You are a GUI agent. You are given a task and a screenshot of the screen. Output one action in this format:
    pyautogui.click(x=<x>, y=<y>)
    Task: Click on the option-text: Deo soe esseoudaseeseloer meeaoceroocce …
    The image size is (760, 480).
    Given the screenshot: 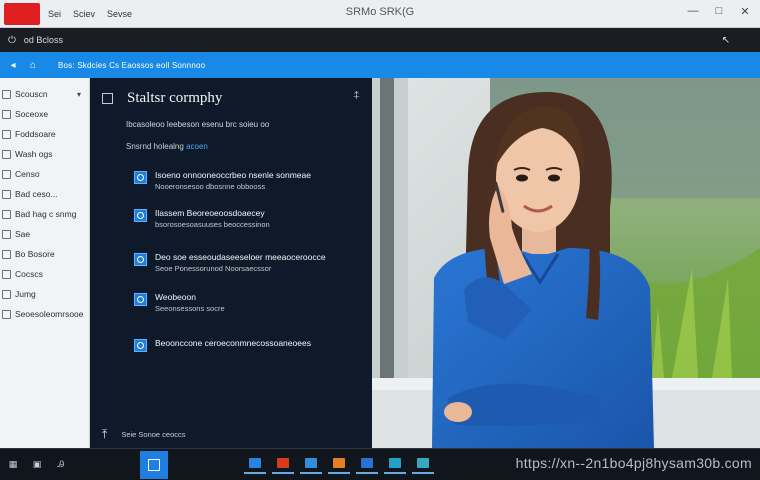 What is the action you would take?
    pyautogui.click(x=240, y=263)
    